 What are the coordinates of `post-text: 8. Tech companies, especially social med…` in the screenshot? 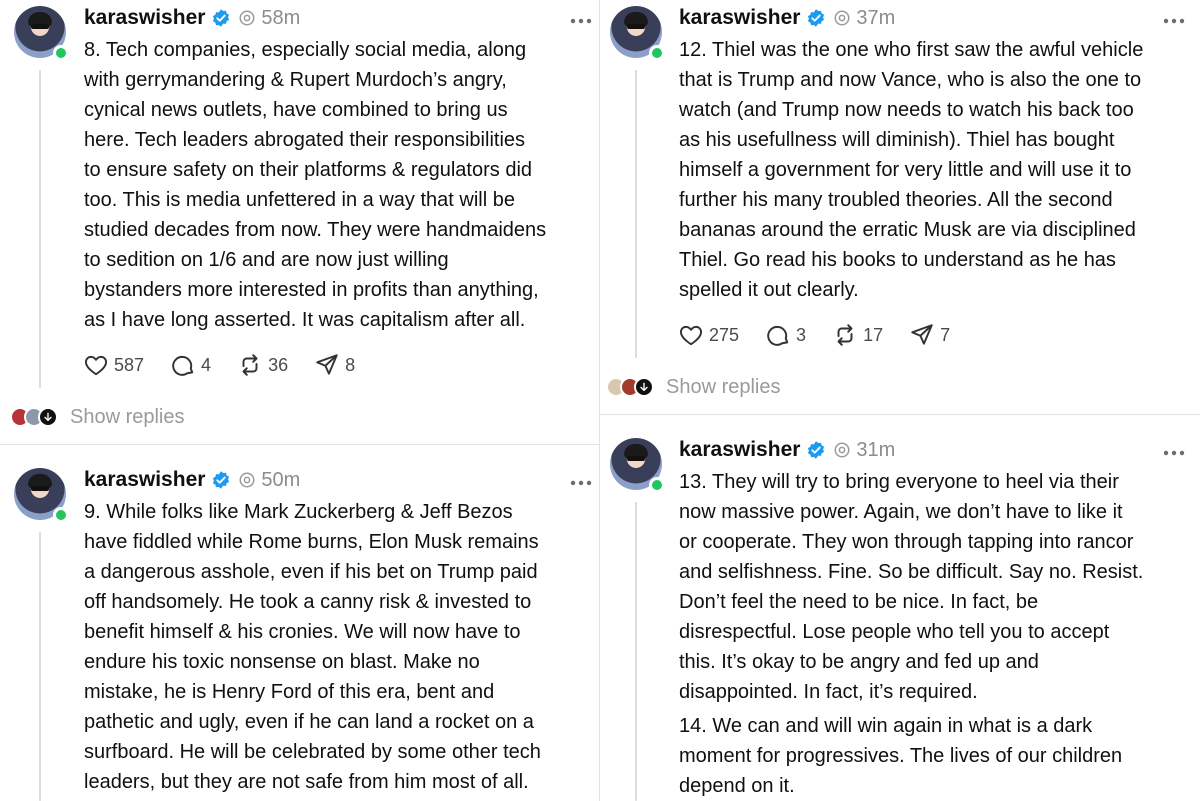 It's located at (315, 185).